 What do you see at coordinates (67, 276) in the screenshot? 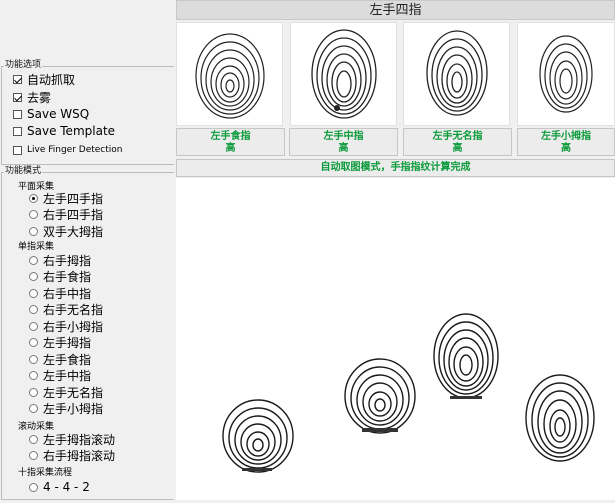
I see `radio-label: 右手食指` at bounding box center [67, 276].